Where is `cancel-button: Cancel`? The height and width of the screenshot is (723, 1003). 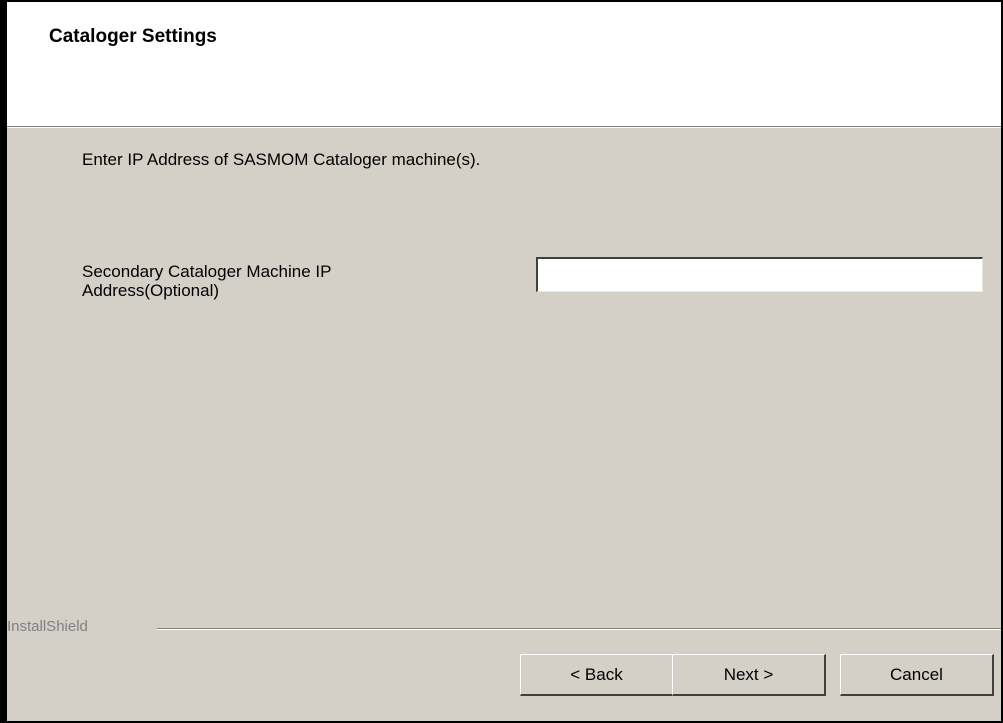 cancel-button: Cancel is located at coordinates (917, 675).